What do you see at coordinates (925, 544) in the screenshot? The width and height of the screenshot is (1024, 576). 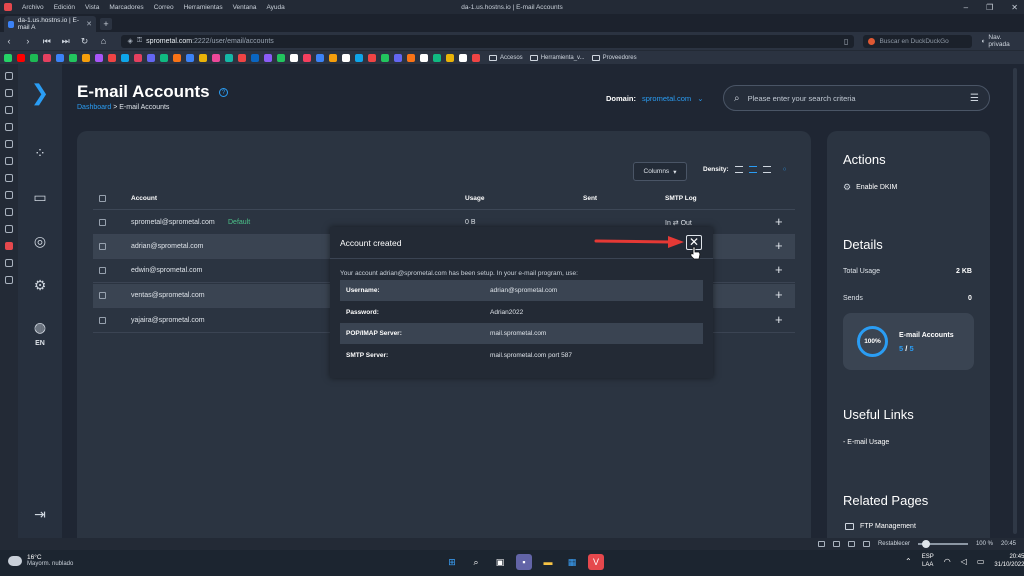 I see `zoom-slider-knob` at bounding box center [925, 544].